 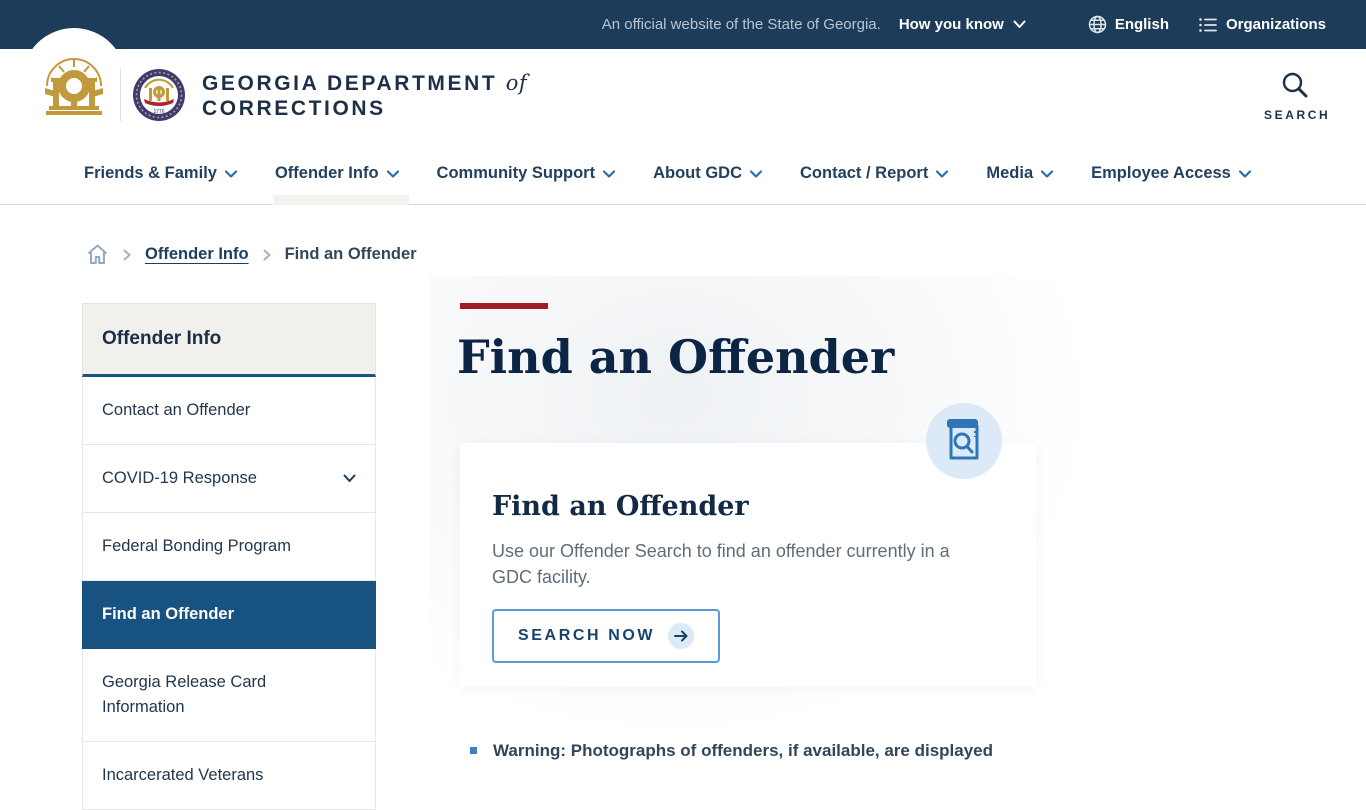 I want to click on arrow-right-icon, so click(x=681, y=636).